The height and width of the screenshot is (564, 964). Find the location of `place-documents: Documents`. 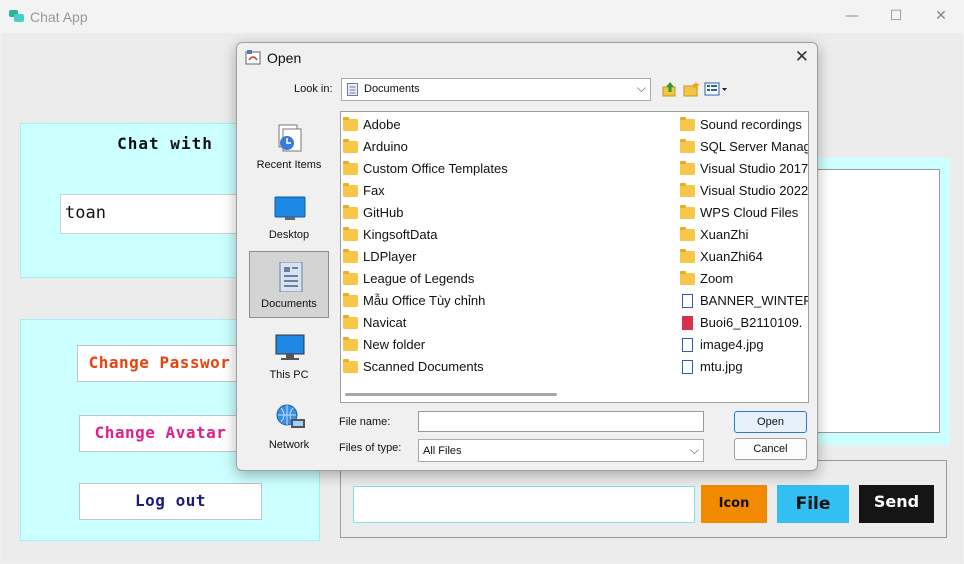

place-documents: Documents is located at coordinates (289, 284).